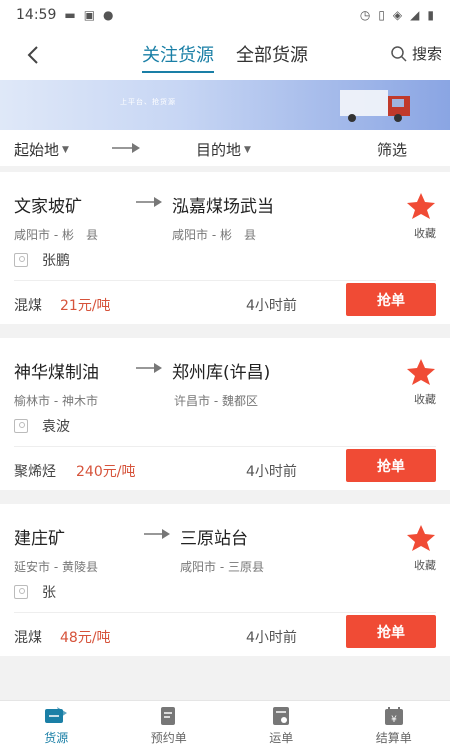 This screenshot has height=750, width=450. I want to click on price: 48元/吨, so click(85, 638).